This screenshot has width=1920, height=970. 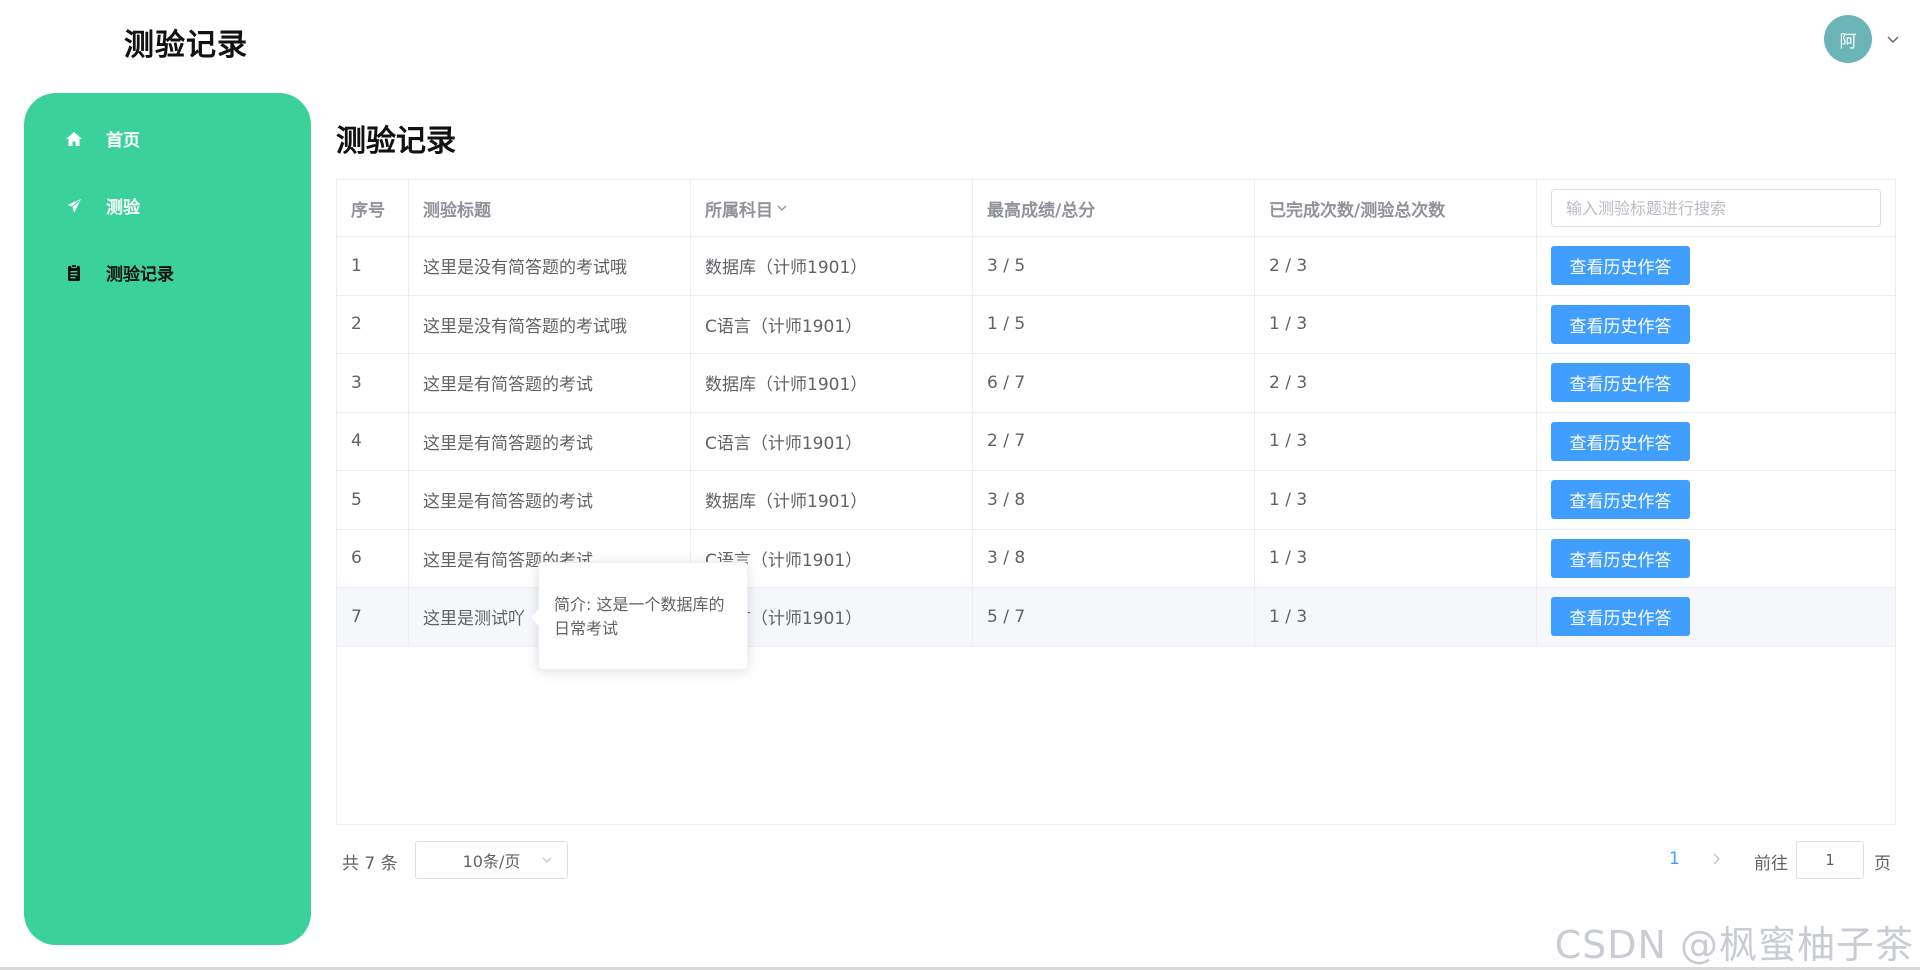 I want to click on filter-caret-icon, so click(x=782, y=208).